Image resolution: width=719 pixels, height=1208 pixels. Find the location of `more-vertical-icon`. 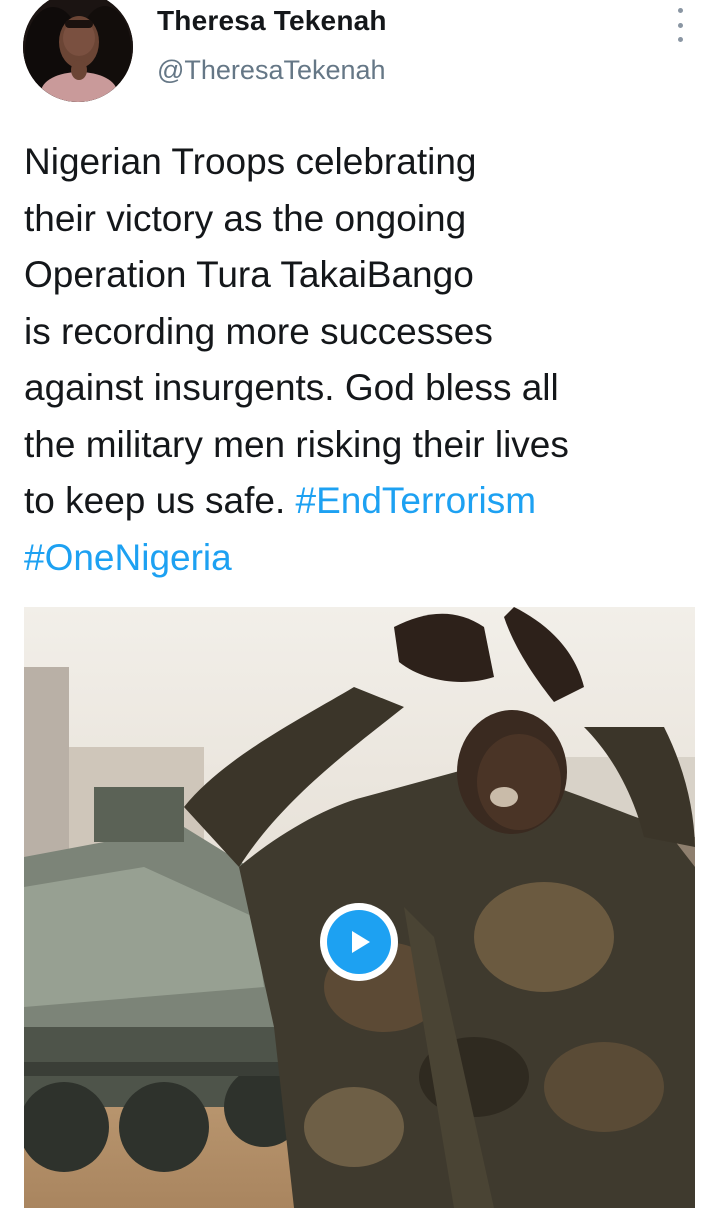

more-vertical-icon is located at coordinates (680, 25).